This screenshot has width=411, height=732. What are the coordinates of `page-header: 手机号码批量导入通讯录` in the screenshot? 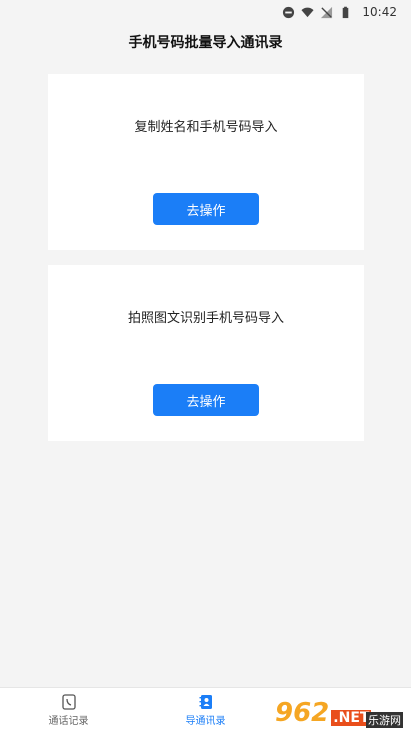 It's located at (205, 42).